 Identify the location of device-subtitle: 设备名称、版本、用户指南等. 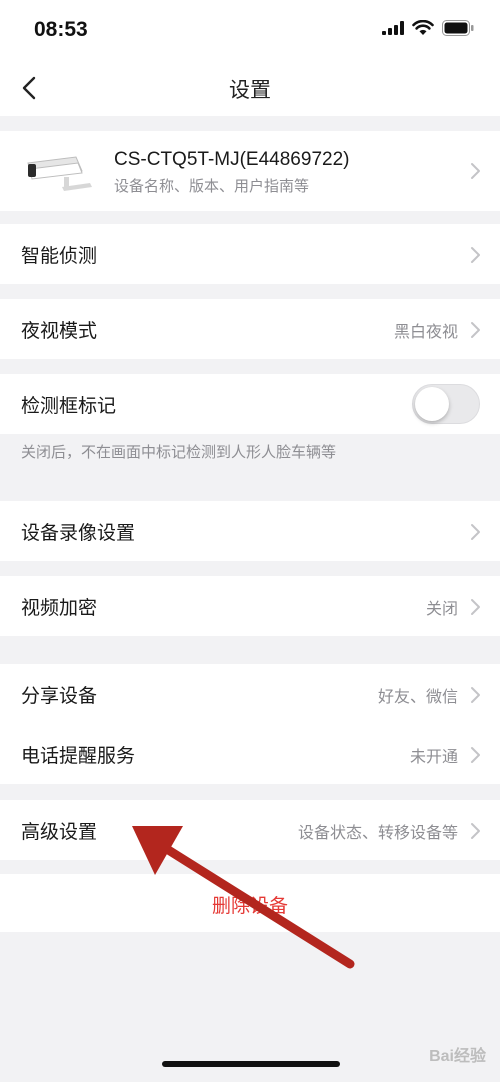
(212, 186).